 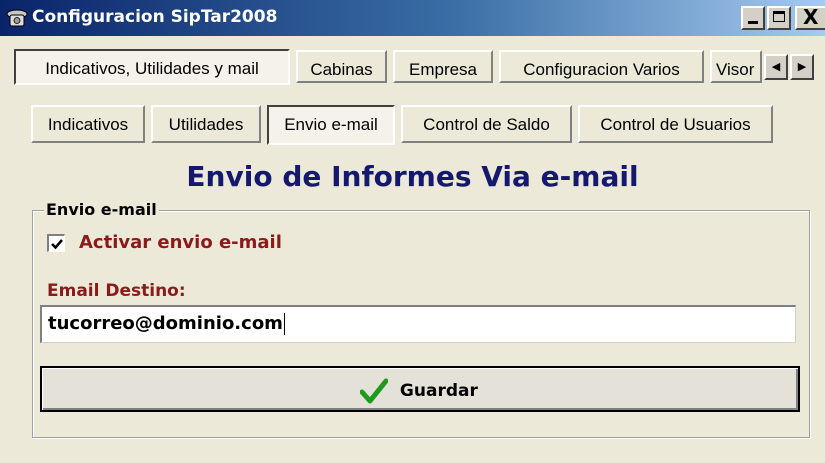 I want to click on close-icon: X, so click(x=811, y=17).